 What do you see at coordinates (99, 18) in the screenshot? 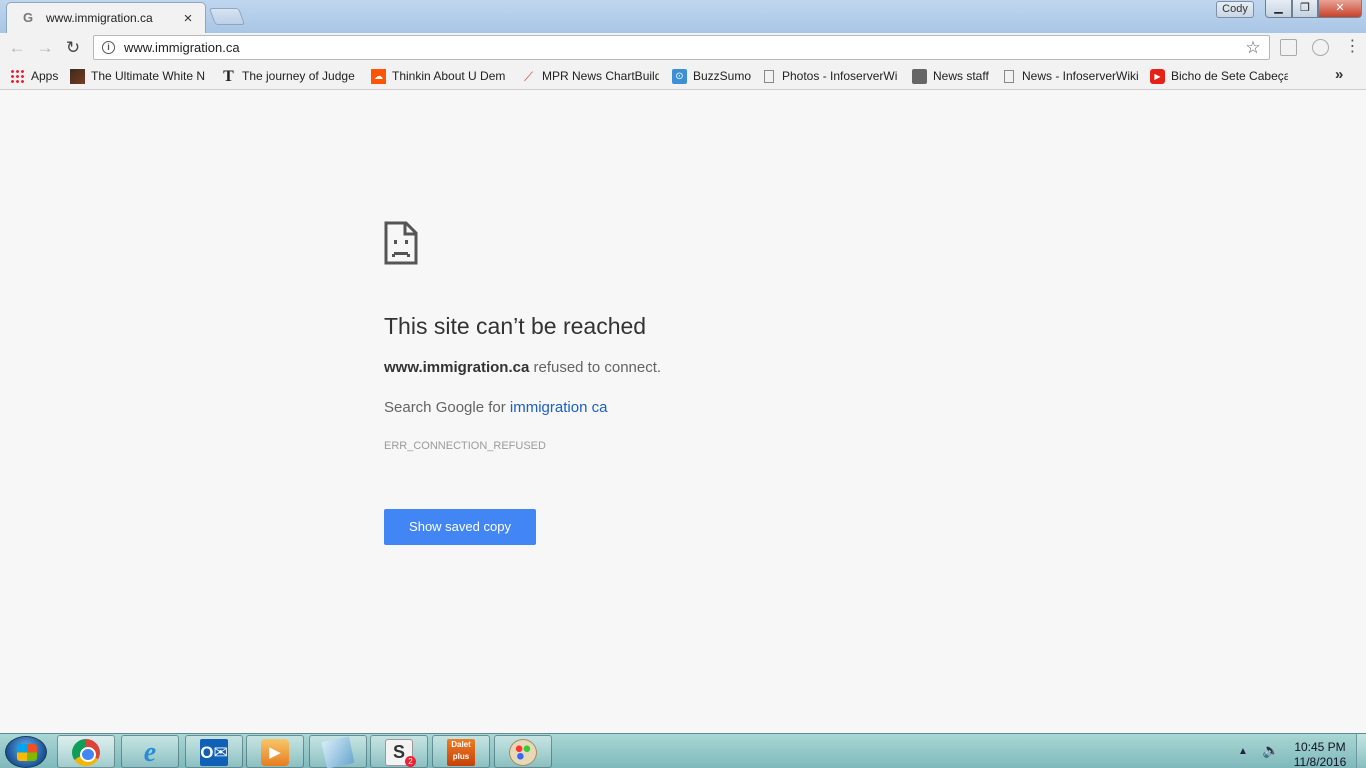
I see `tab-title: www.immigration.ca` at bounding box center [99, 18].